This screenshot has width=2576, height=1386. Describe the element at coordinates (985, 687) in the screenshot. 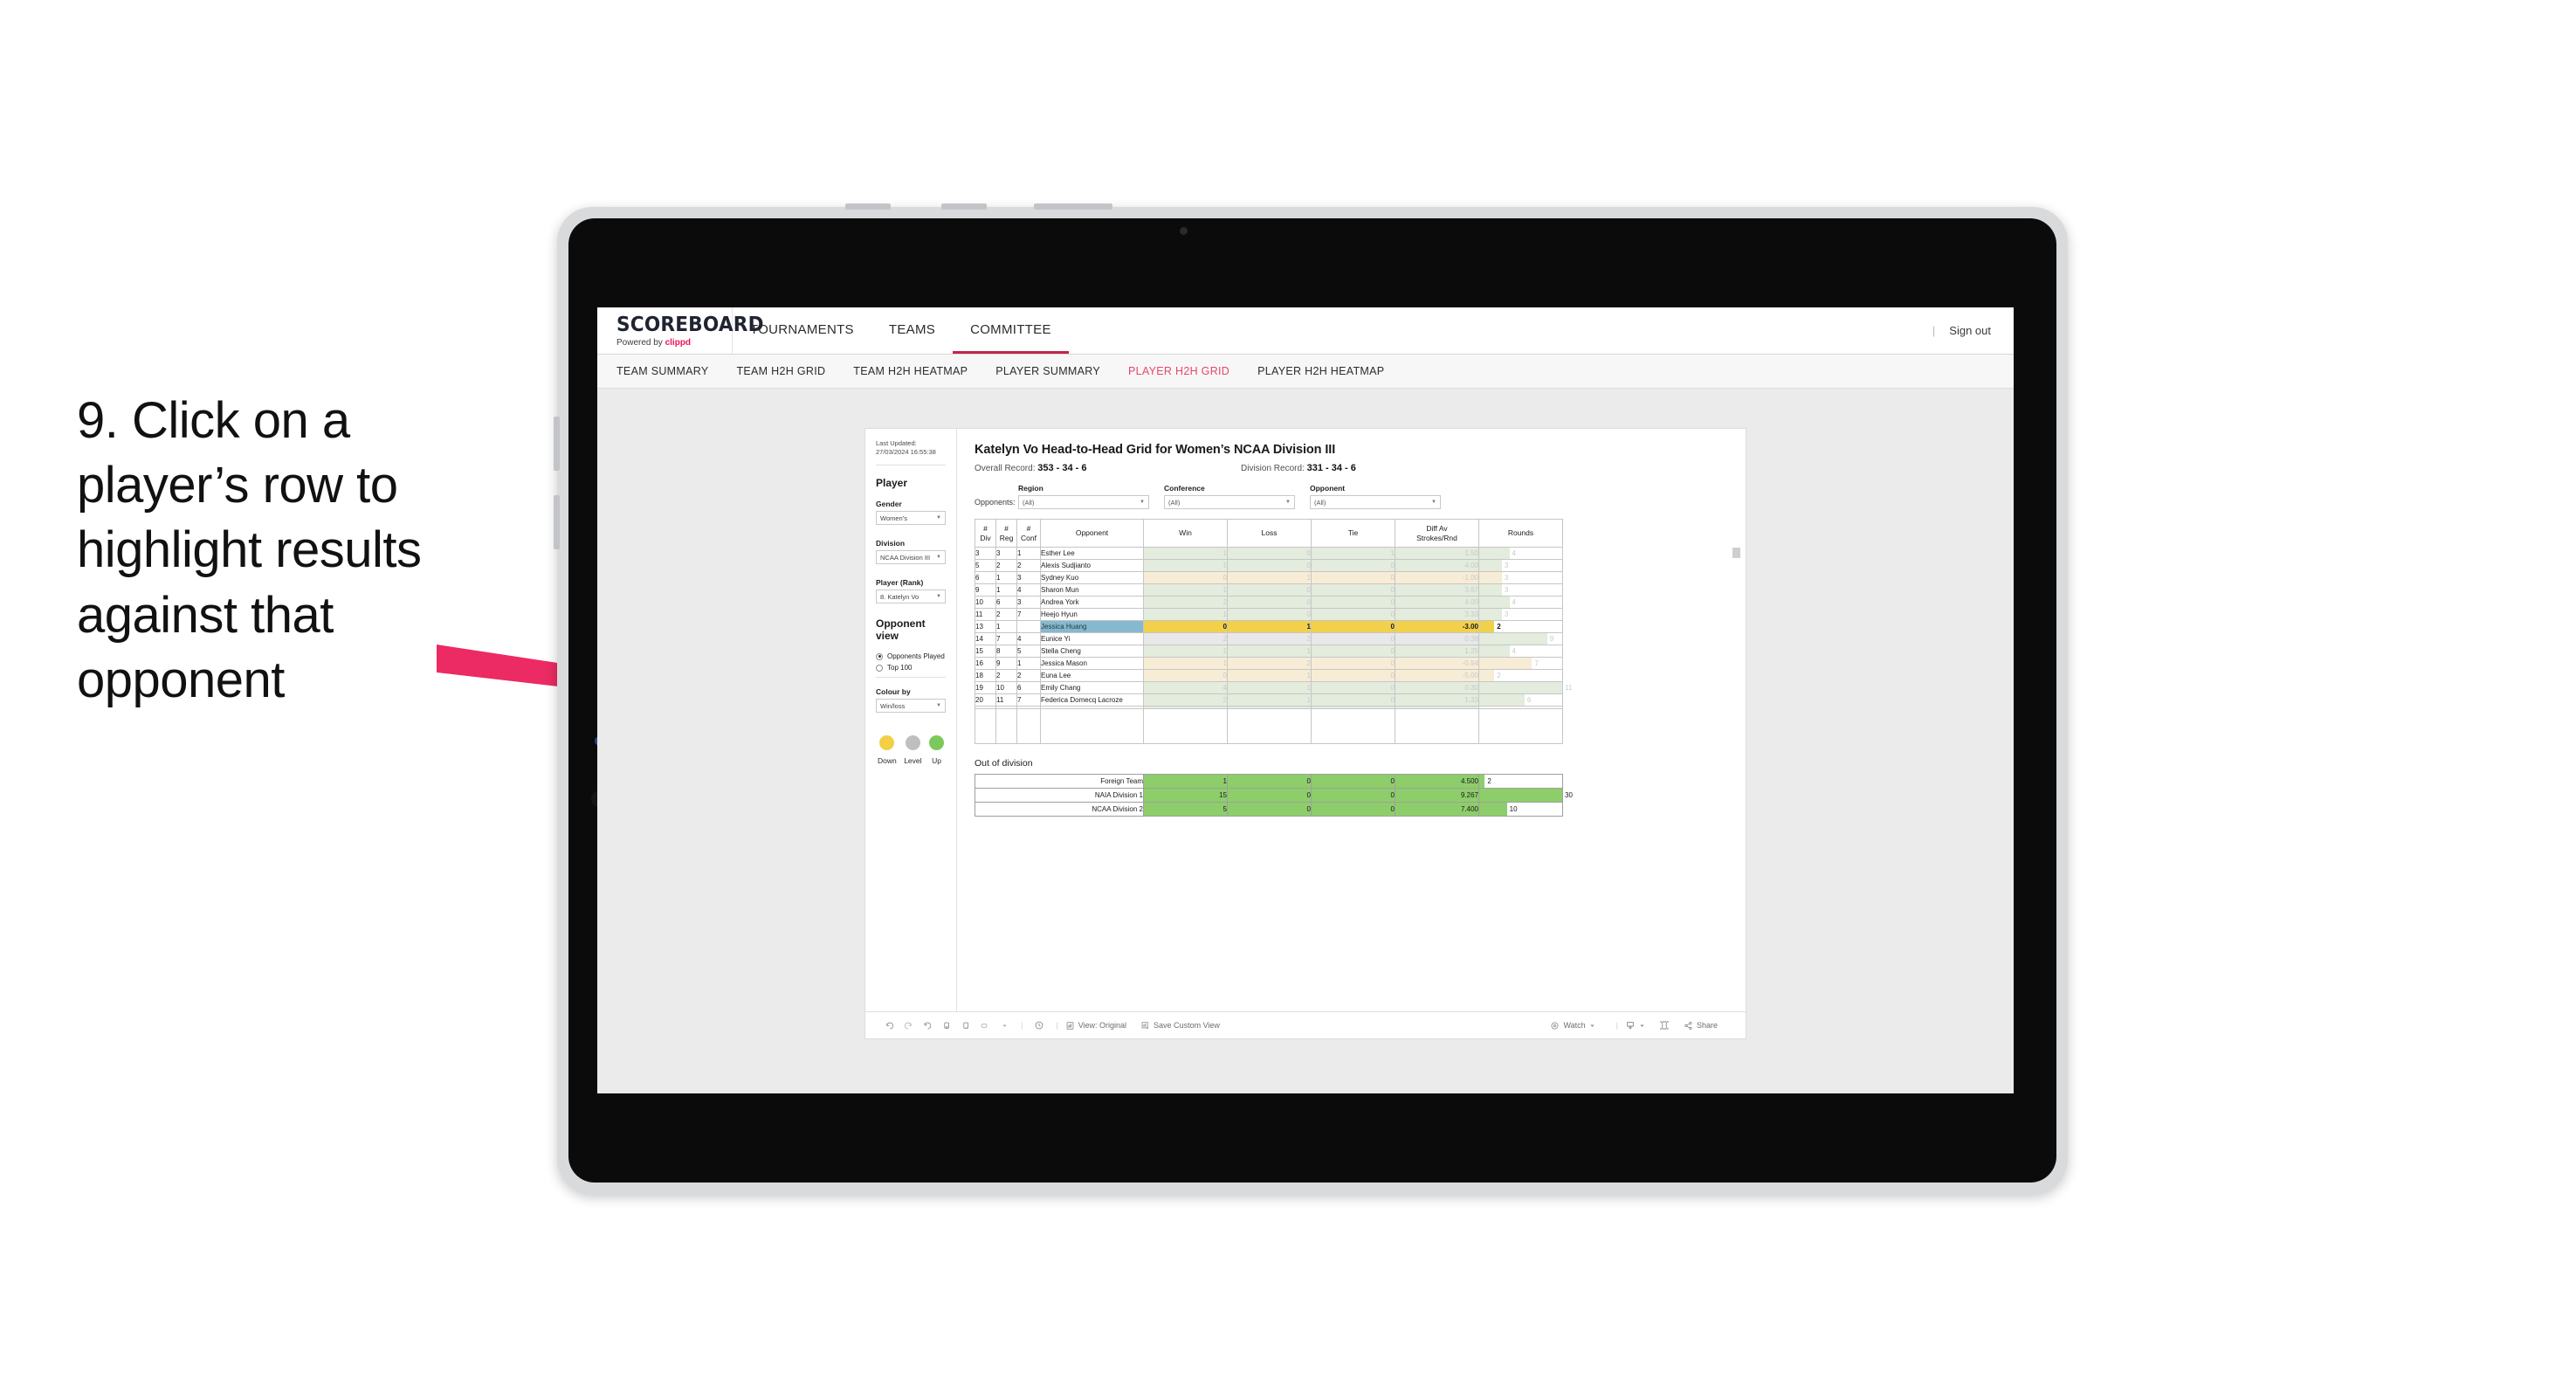

I see `cell-div: 19` at that location.